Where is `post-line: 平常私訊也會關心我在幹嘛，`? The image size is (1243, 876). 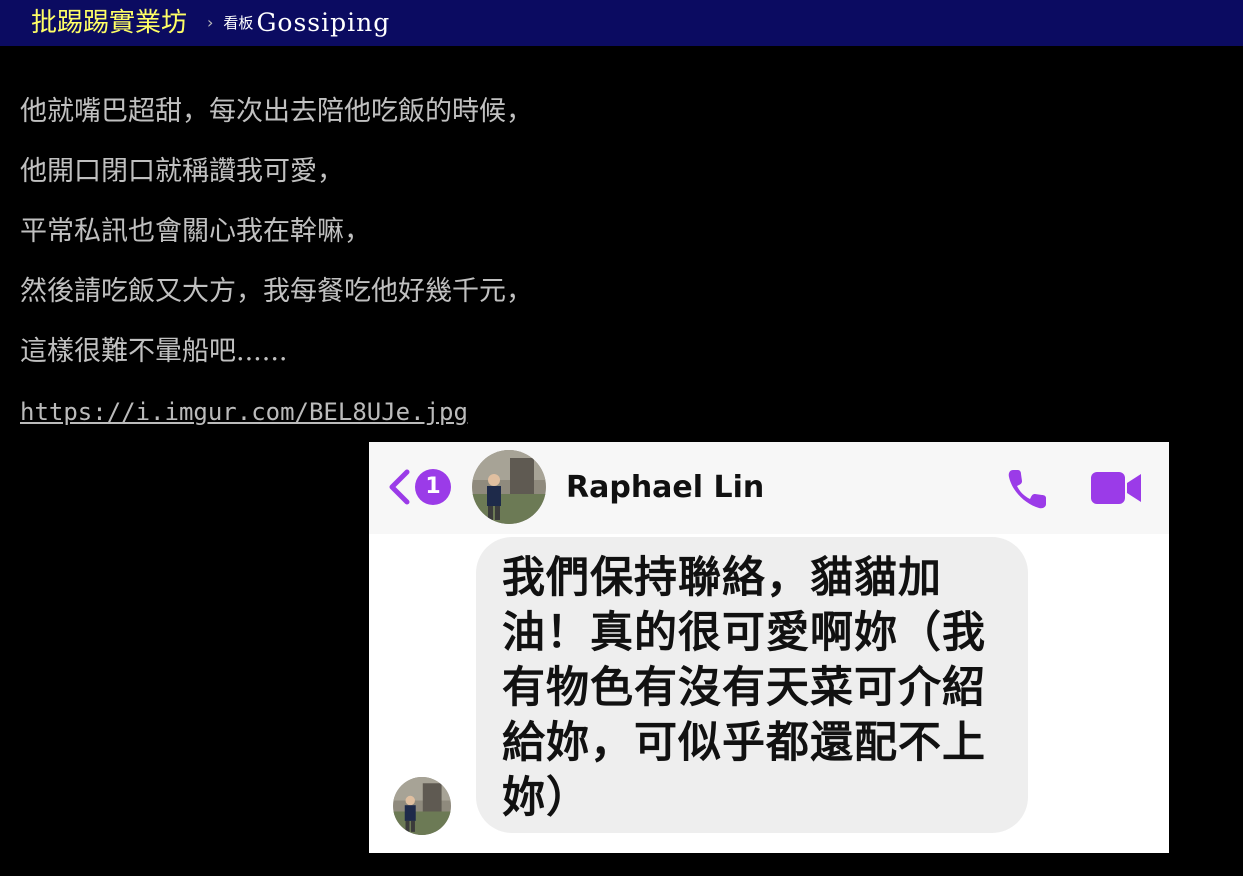 post-line: 平常私訊也會關心我在幹嘛， is located at coordinates (195, 231).